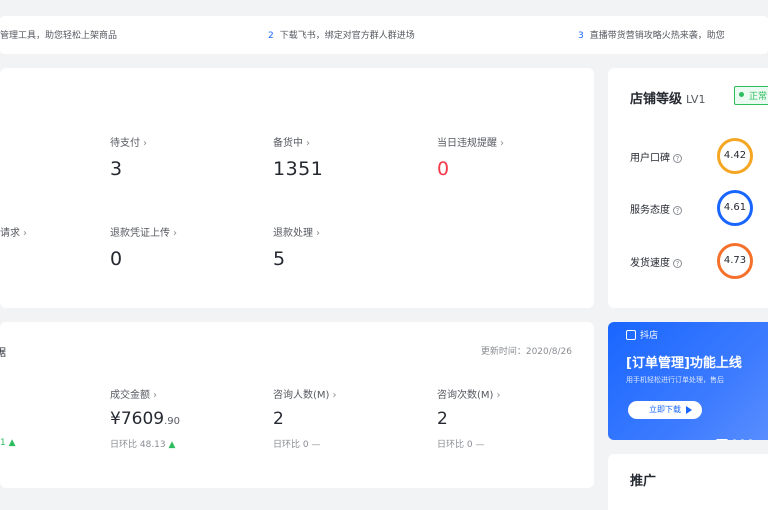  What do you see at coordinates (298, 157) in the screenshot?
I see `stat-preparing: 备货中 › 1351` at bounding box center [298, 157].